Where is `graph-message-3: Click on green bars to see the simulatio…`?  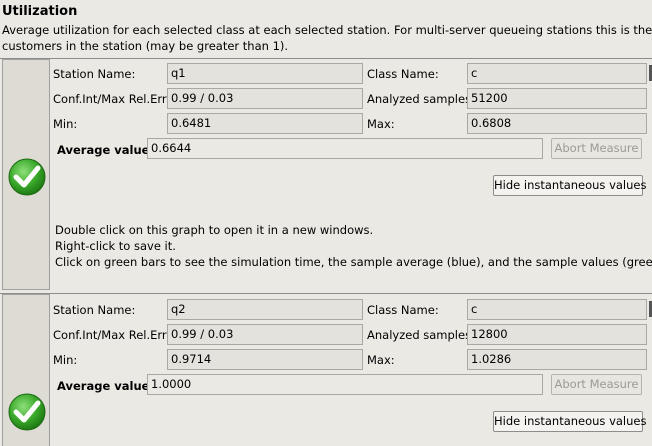
graph-message-3: Click on green bars to see the simulatio… is located at coordinates (353, 262).